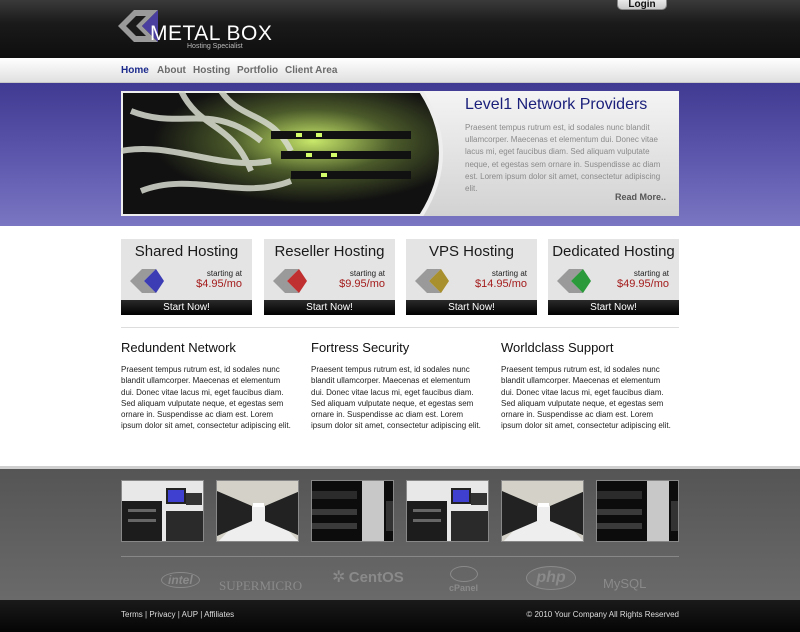 This screenshot has width=800, height=632. What do you see at coordinates (551, 578) in the screenshot?
I see `php-logo: php` at bounding box center [551, 578].